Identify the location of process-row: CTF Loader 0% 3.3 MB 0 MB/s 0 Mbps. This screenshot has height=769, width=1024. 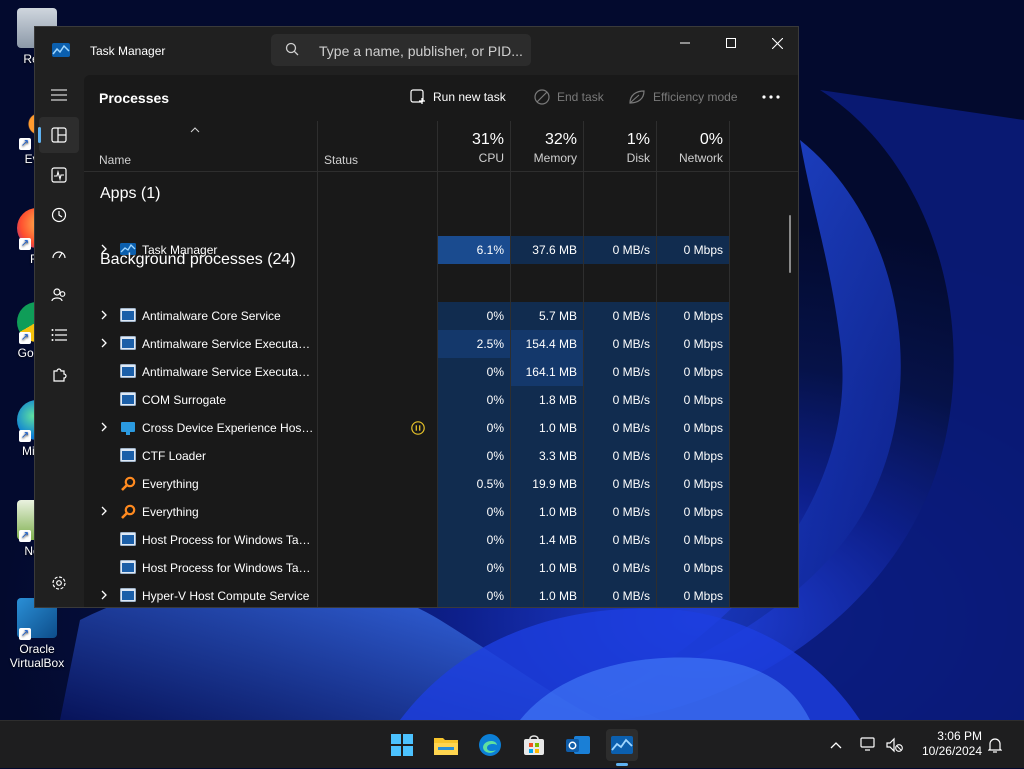
(441, 456).